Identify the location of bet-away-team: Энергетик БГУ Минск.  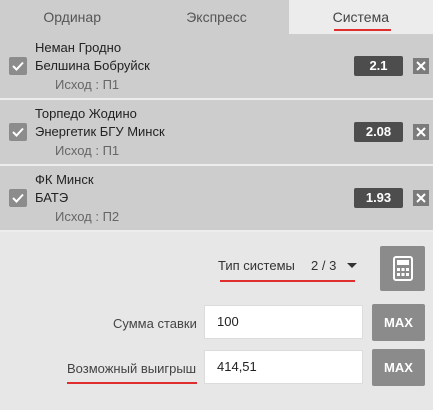
(100, 131).